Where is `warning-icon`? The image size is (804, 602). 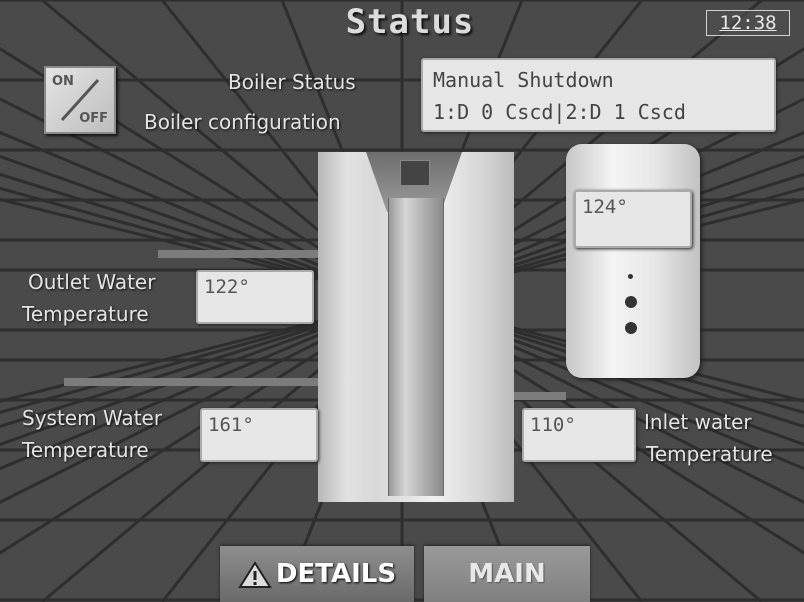 warning-icon is located at coordinates (255, 574).